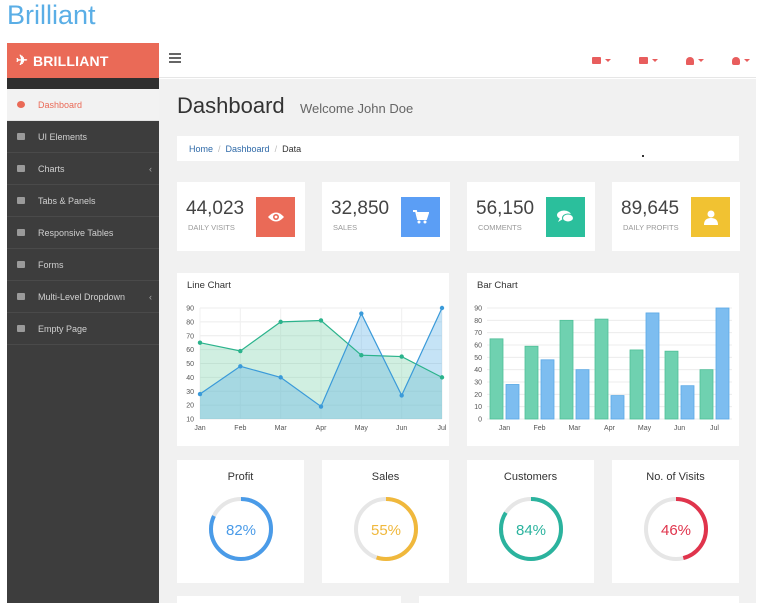  What do you see at coordinates (21, 168) in the screenshot?
I see `bar-chart-icon` at bounding box center [21, 168].